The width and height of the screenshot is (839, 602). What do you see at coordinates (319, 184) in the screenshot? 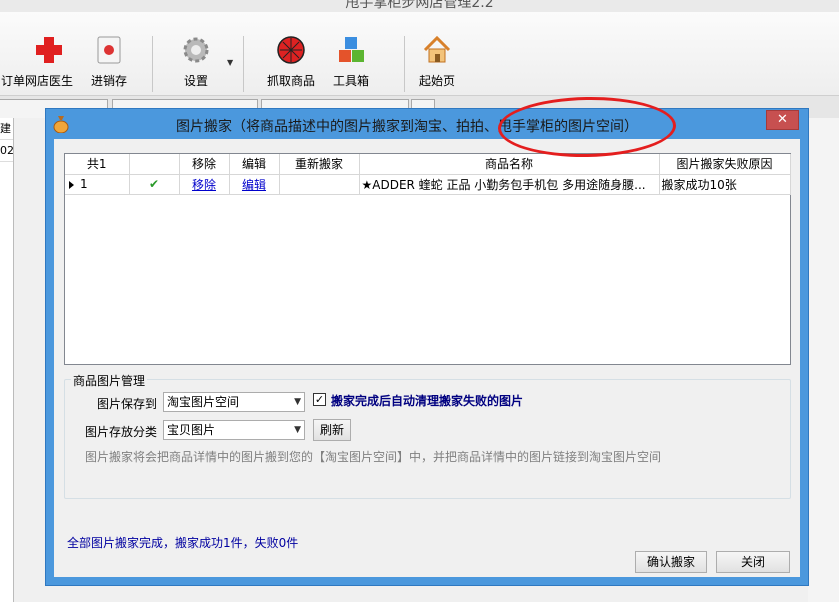
I see `retry-cell` at bounding box center [319, 184].